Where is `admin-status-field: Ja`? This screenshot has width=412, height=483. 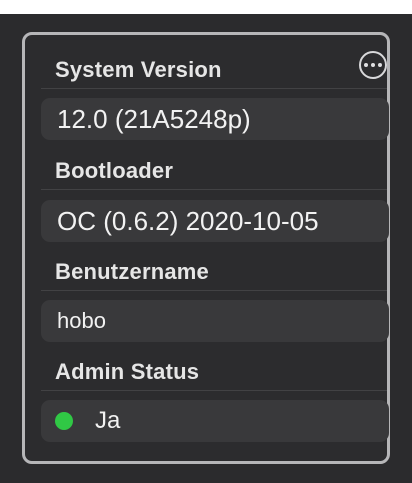 admin-status-field: Ja is located at coordinates (215, 421).